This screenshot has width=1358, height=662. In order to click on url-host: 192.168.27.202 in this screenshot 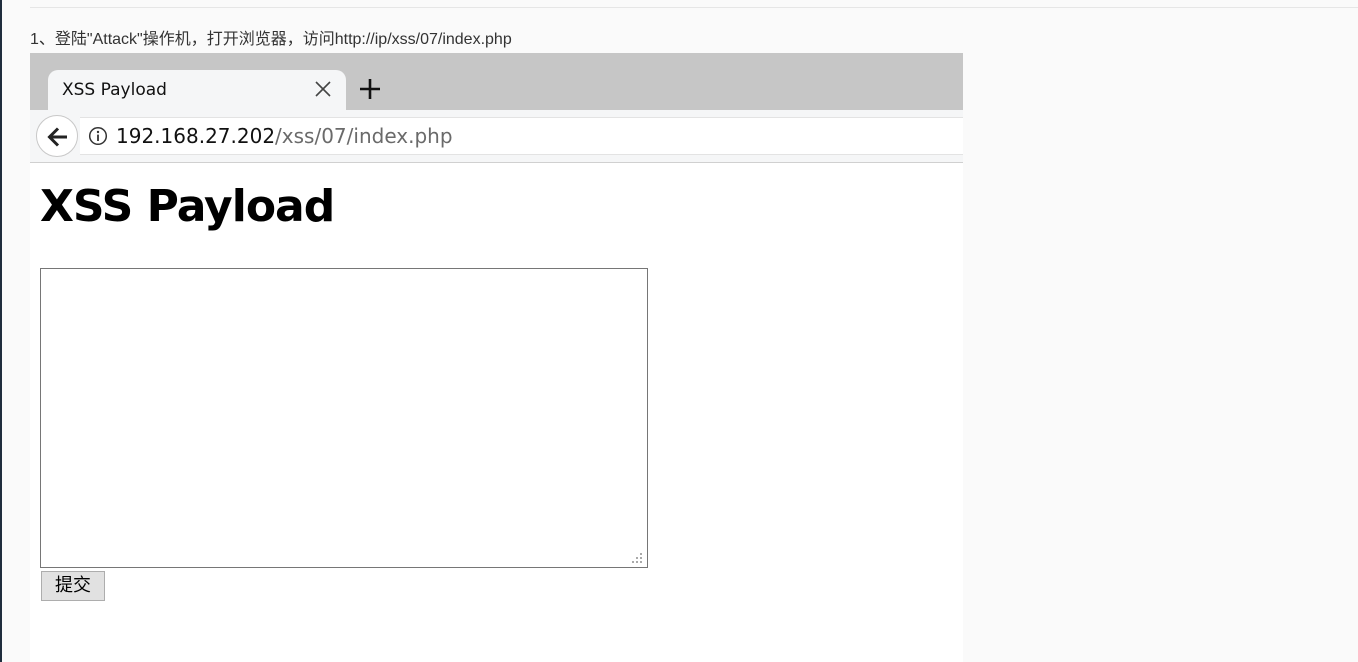, I will do `click(196, 136)`.